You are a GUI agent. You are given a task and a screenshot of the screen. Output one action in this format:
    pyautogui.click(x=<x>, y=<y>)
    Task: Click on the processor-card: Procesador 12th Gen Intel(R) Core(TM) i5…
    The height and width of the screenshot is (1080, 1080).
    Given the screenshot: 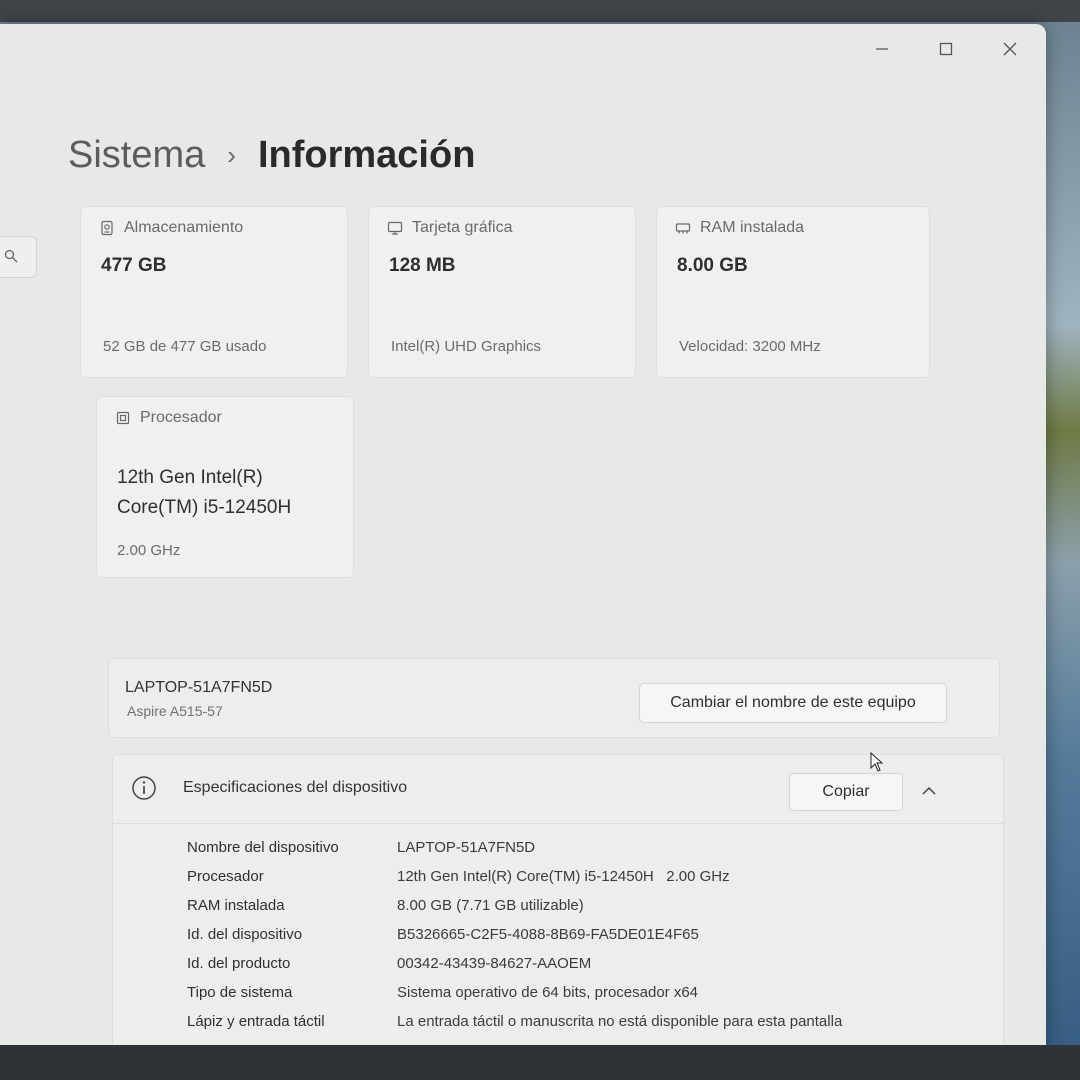 What is the action you would take?
    pyautogui.click(x=225, y=487)
    